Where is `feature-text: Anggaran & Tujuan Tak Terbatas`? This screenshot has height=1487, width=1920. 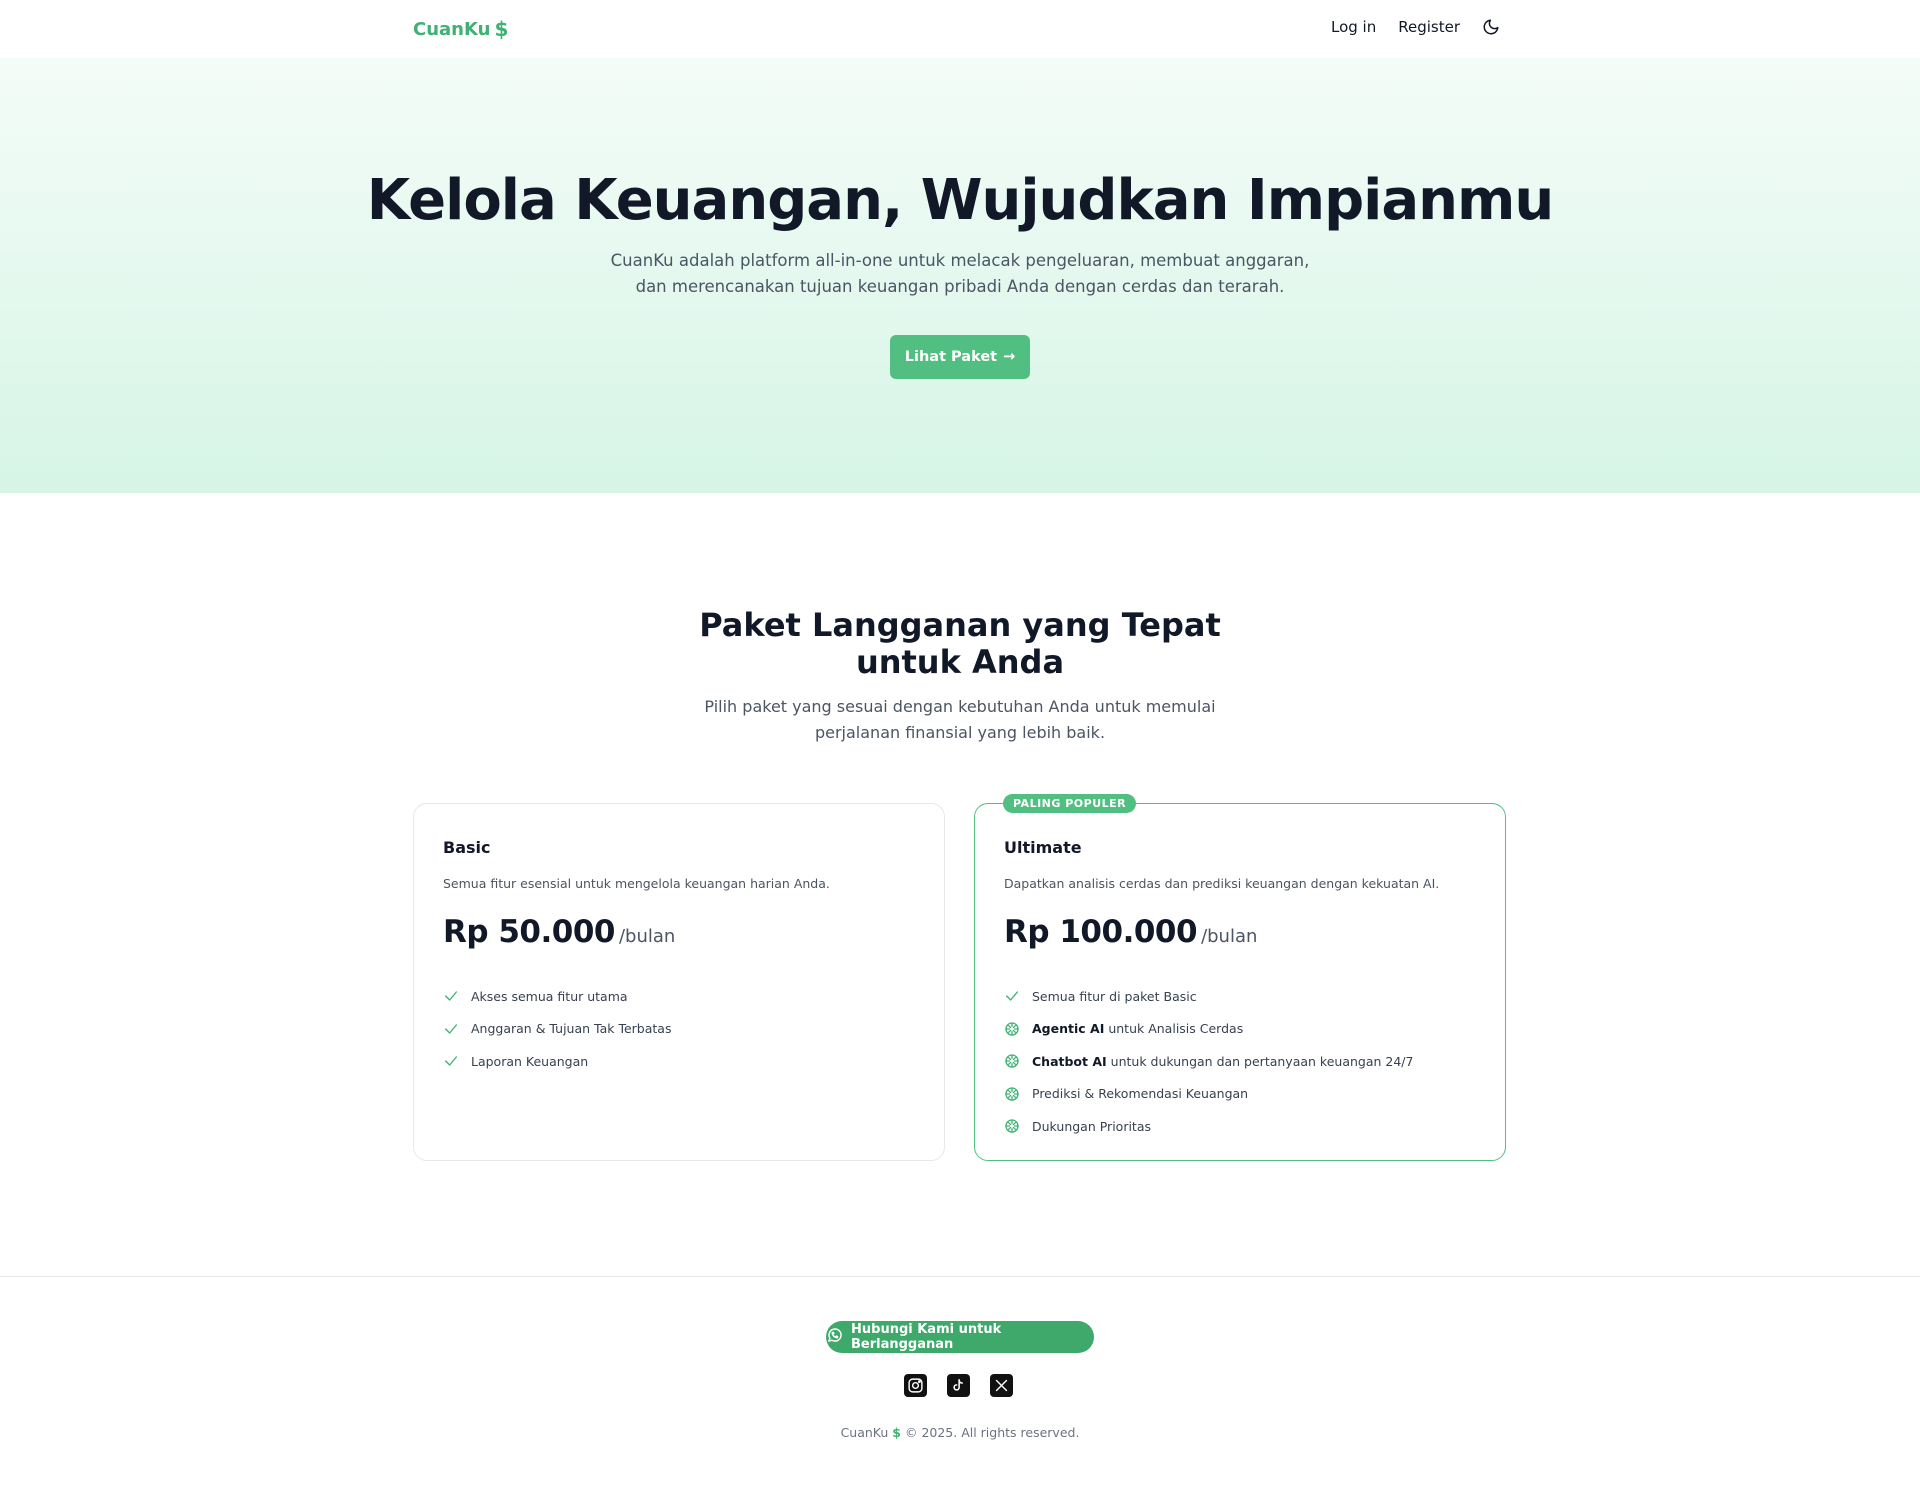 feature-text: Anggaran & Tujuan Tak Terbatas is located at coordinates (571, 1029).